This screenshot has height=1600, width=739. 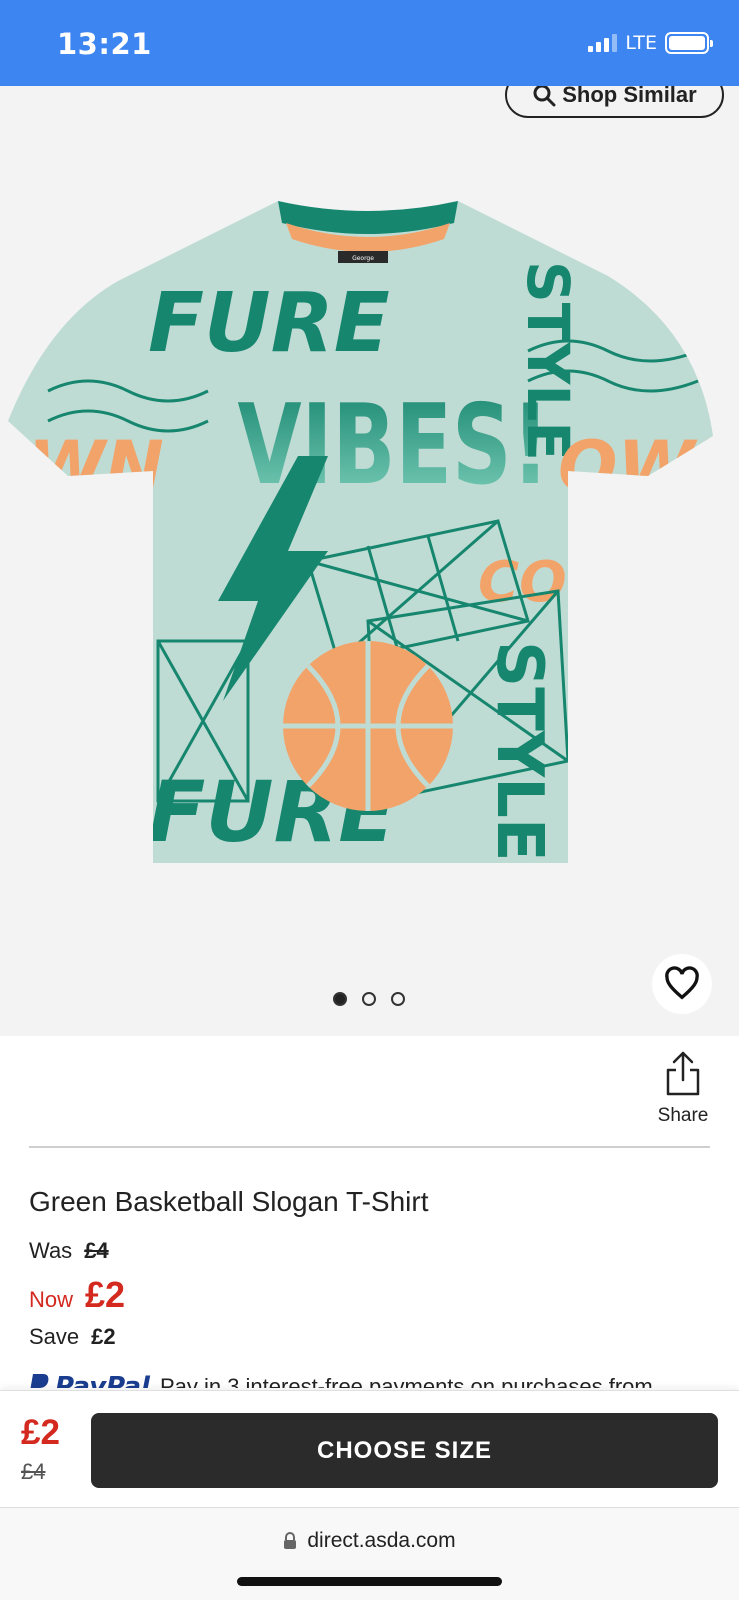 What do you see at coordinates (51, 1250) in the screenshot?
I see `was-label: Was` at bounding box center [51, 1250].